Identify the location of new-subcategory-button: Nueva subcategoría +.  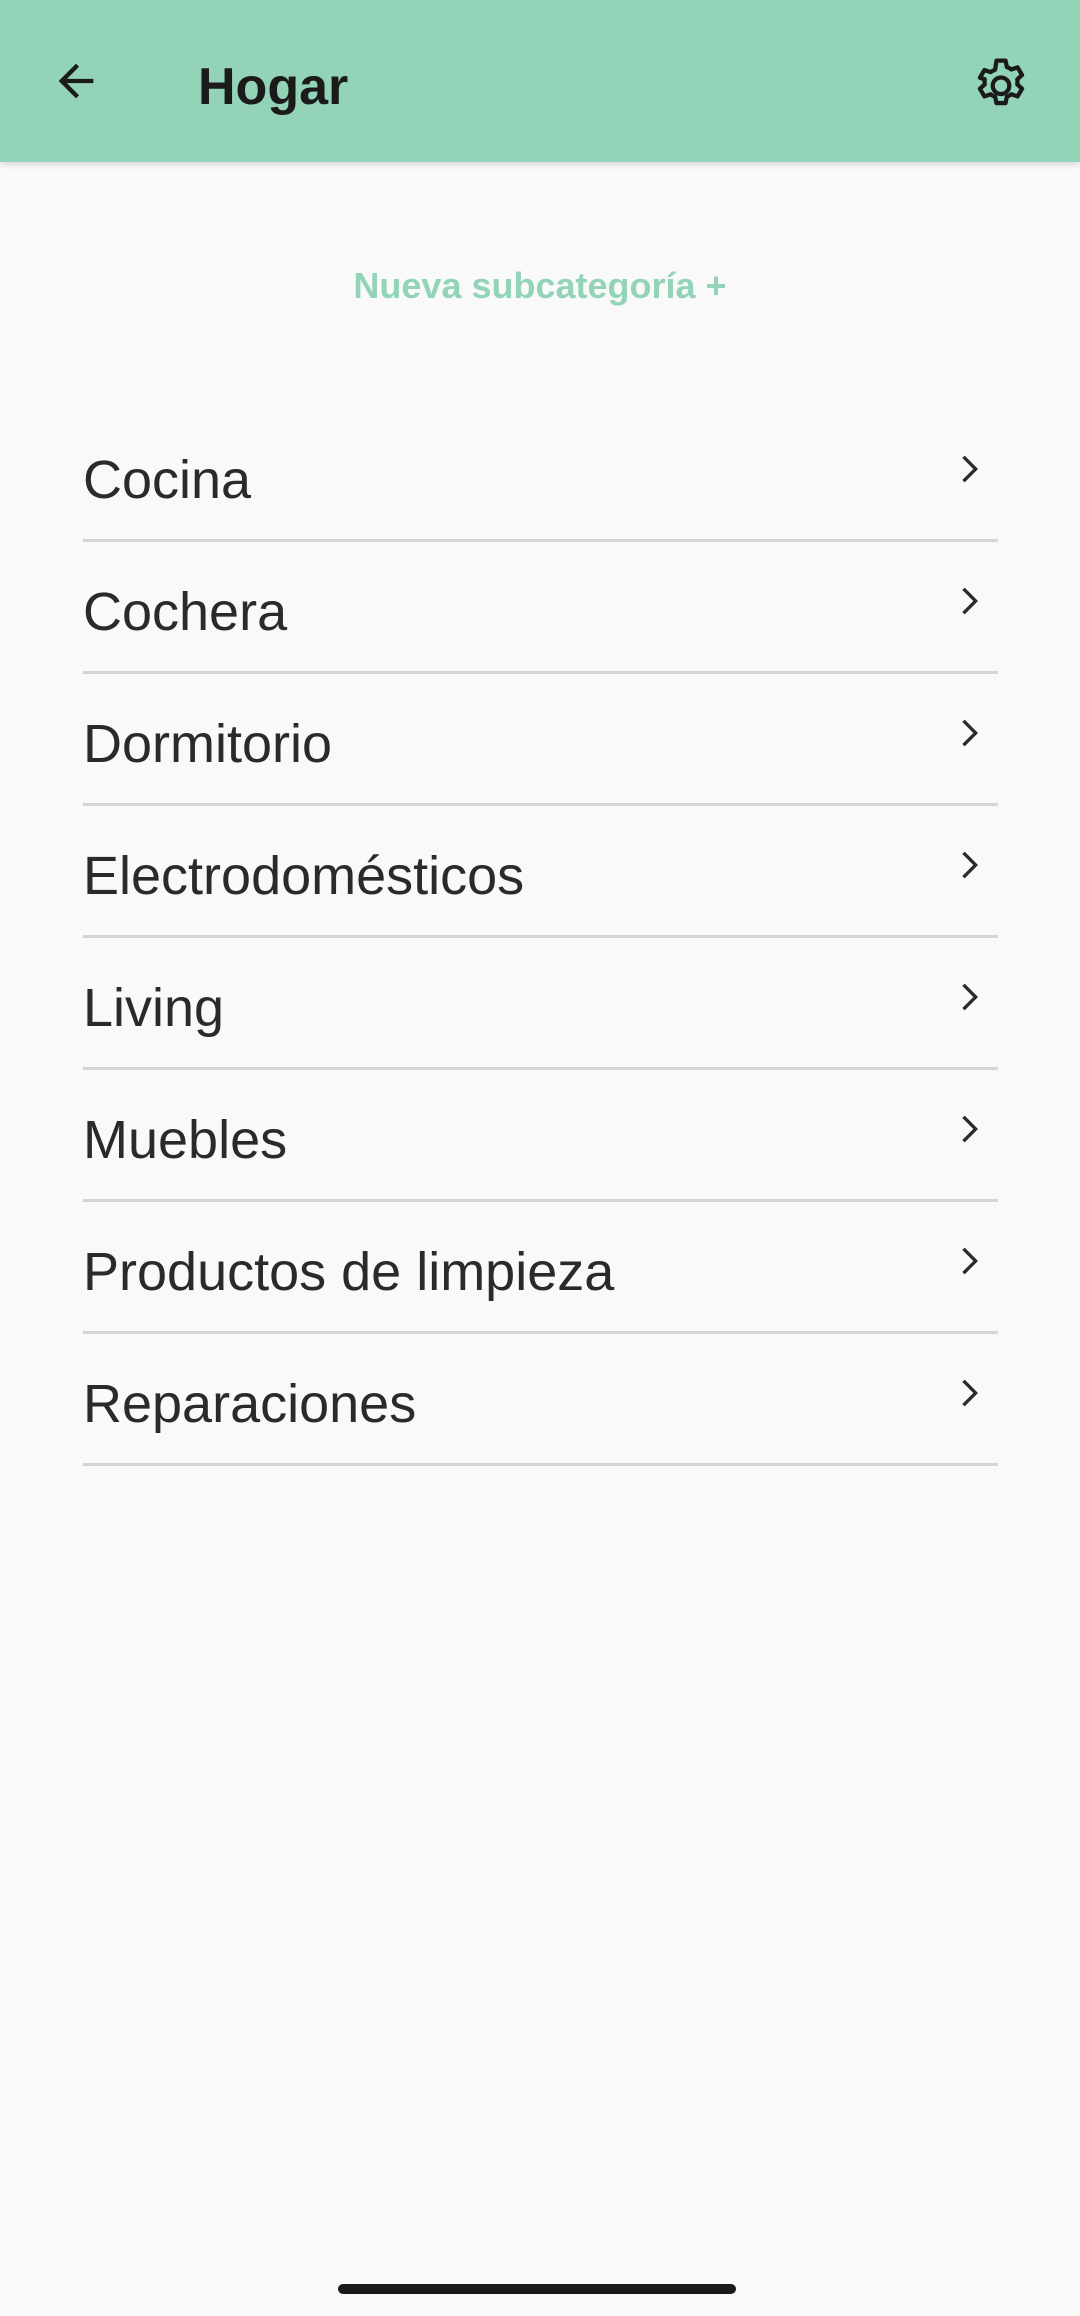
(540, 286).